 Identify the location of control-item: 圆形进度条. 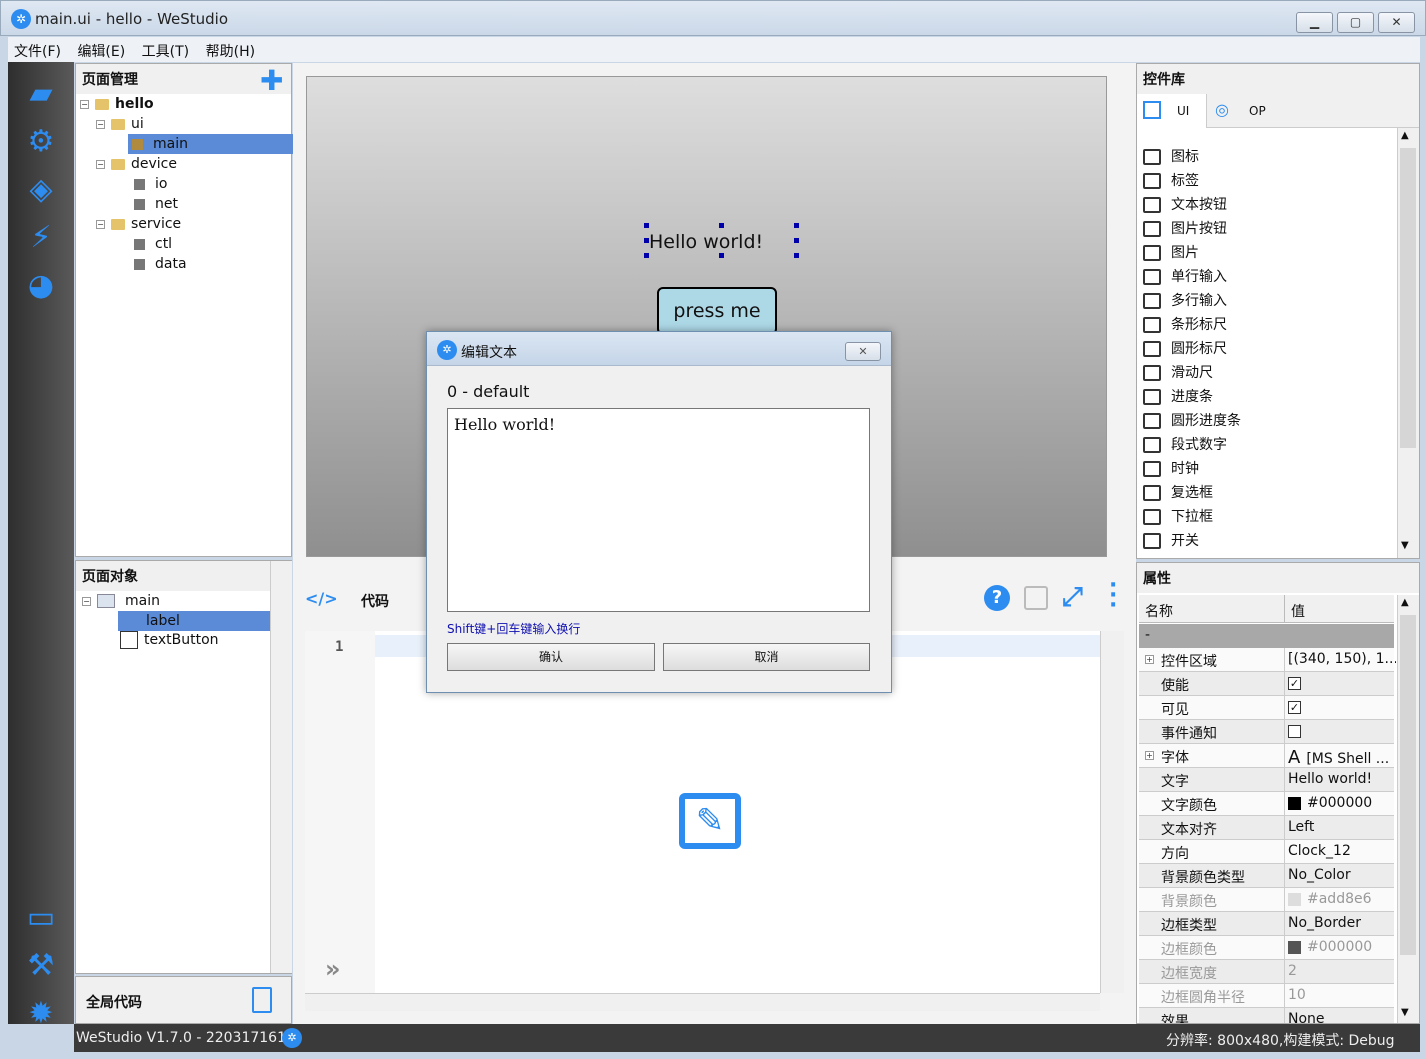
(1192, 421).